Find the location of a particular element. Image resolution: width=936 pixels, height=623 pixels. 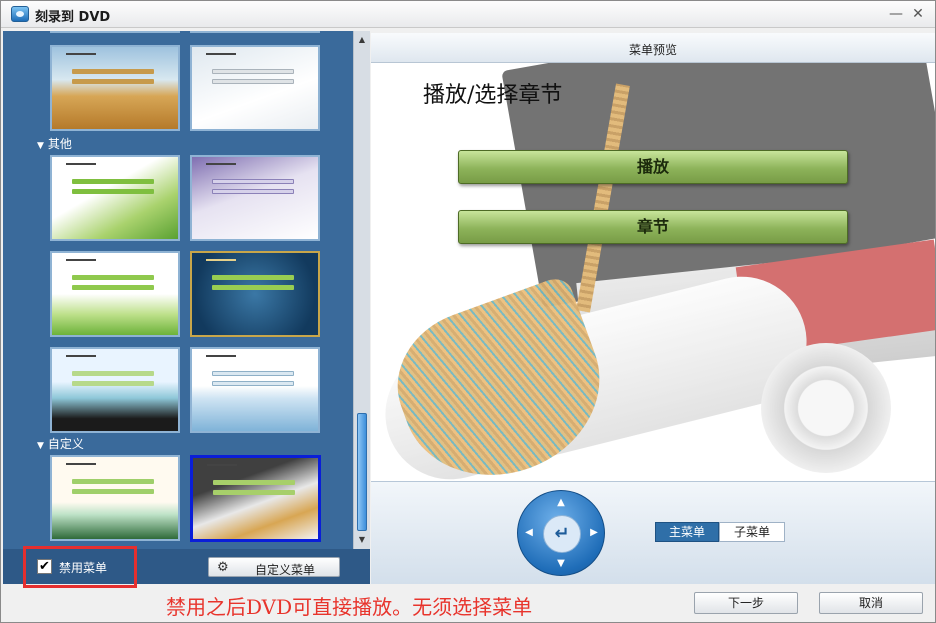

annotation-highlight-box is located at coordinates (80, 567).